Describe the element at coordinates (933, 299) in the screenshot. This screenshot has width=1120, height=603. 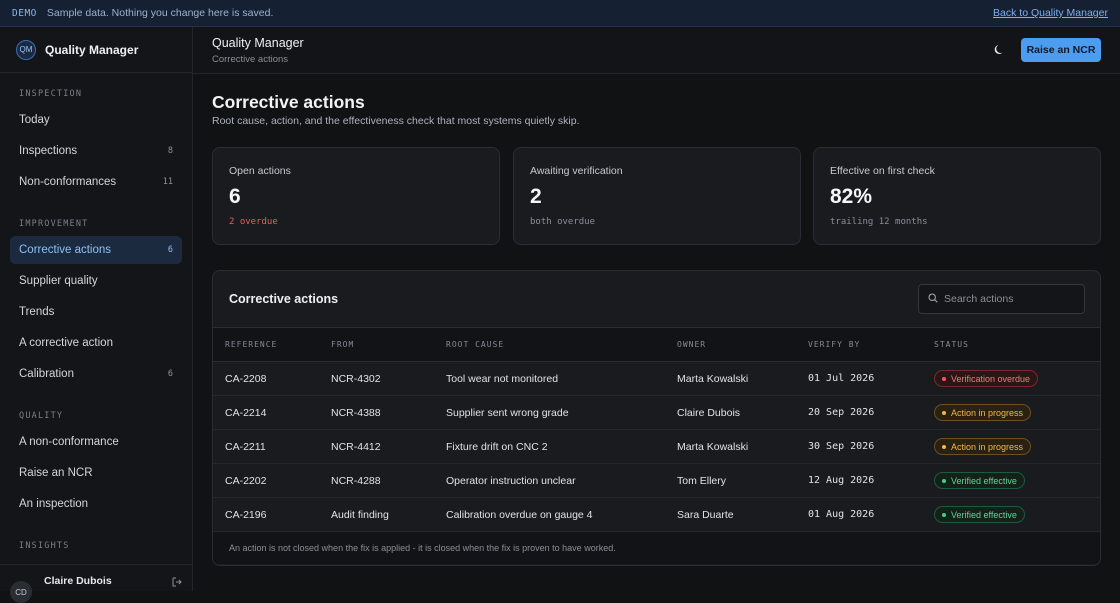
I see `search-icon` at that location.